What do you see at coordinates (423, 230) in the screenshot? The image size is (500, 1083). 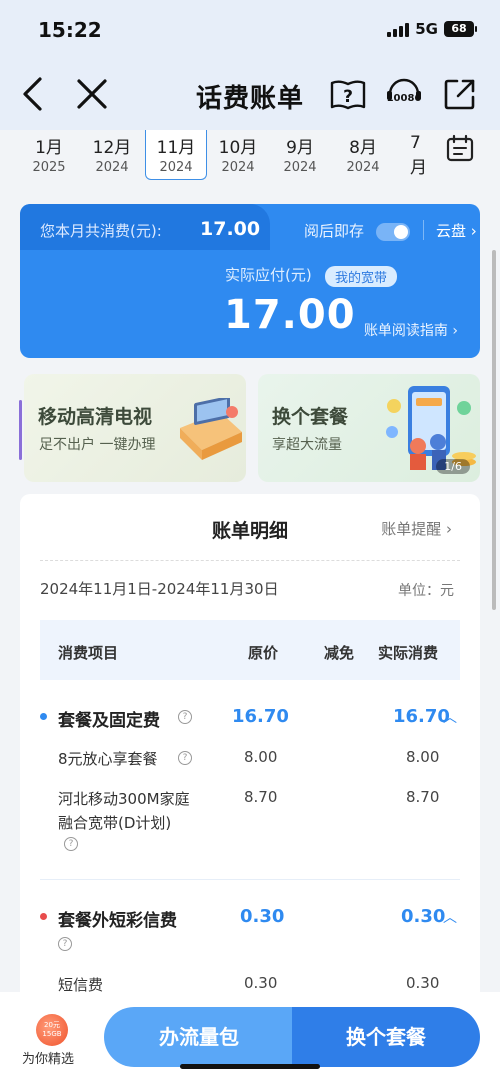 I see `divider` at bounding box center [423, 230].